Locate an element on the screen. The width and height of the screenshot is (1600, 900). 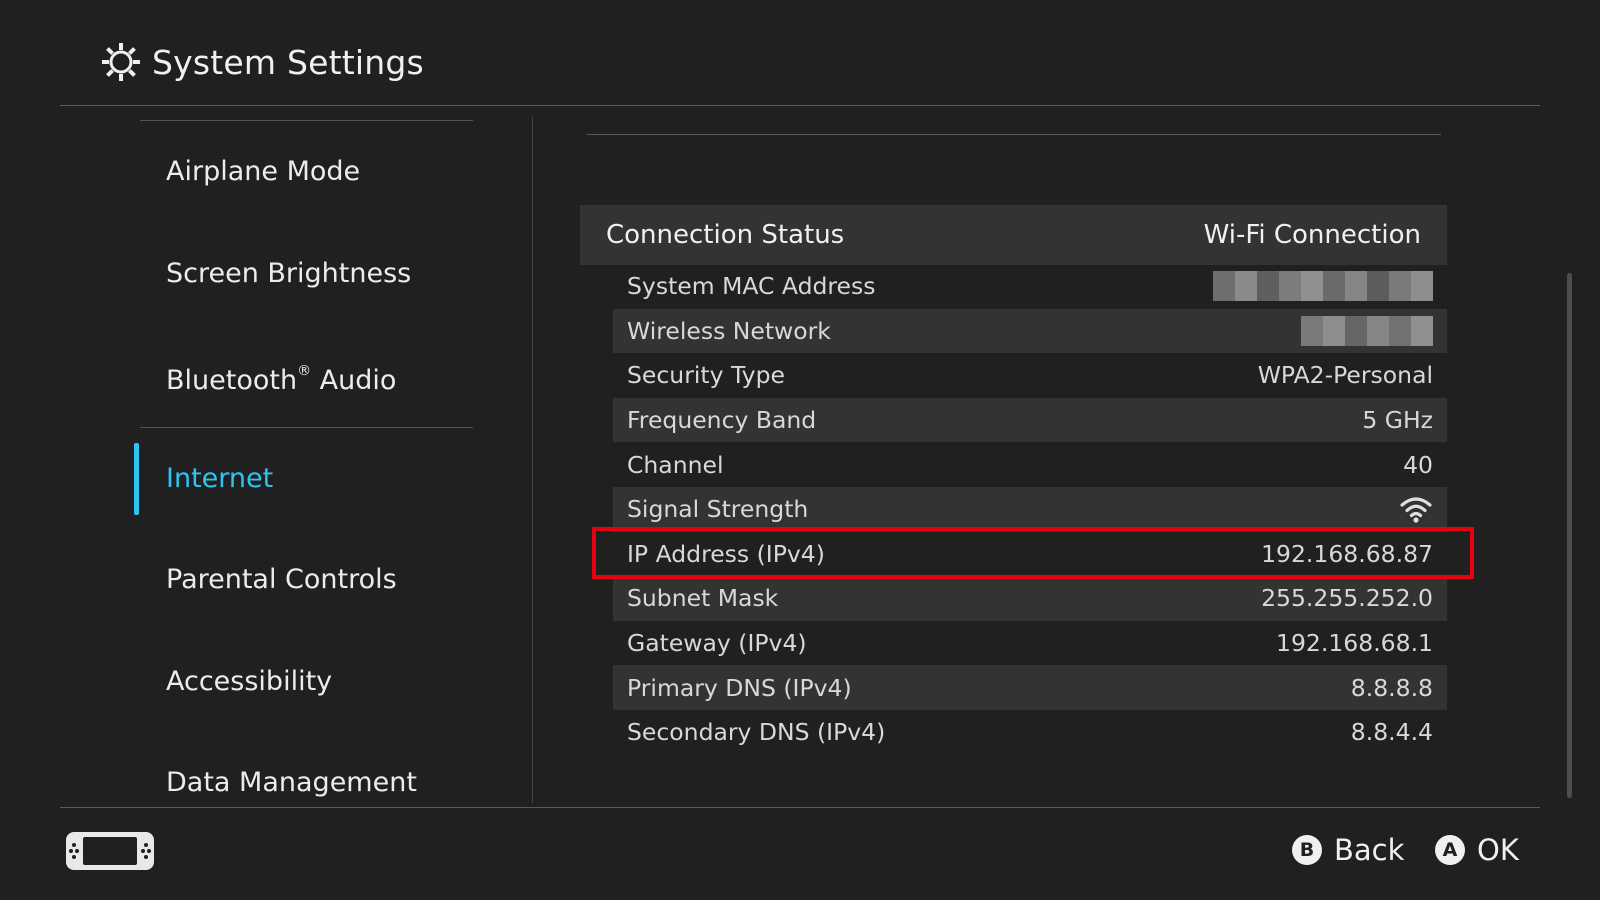
row-system-mac-address: System MAC Address is located at coordinates (1030, 286).